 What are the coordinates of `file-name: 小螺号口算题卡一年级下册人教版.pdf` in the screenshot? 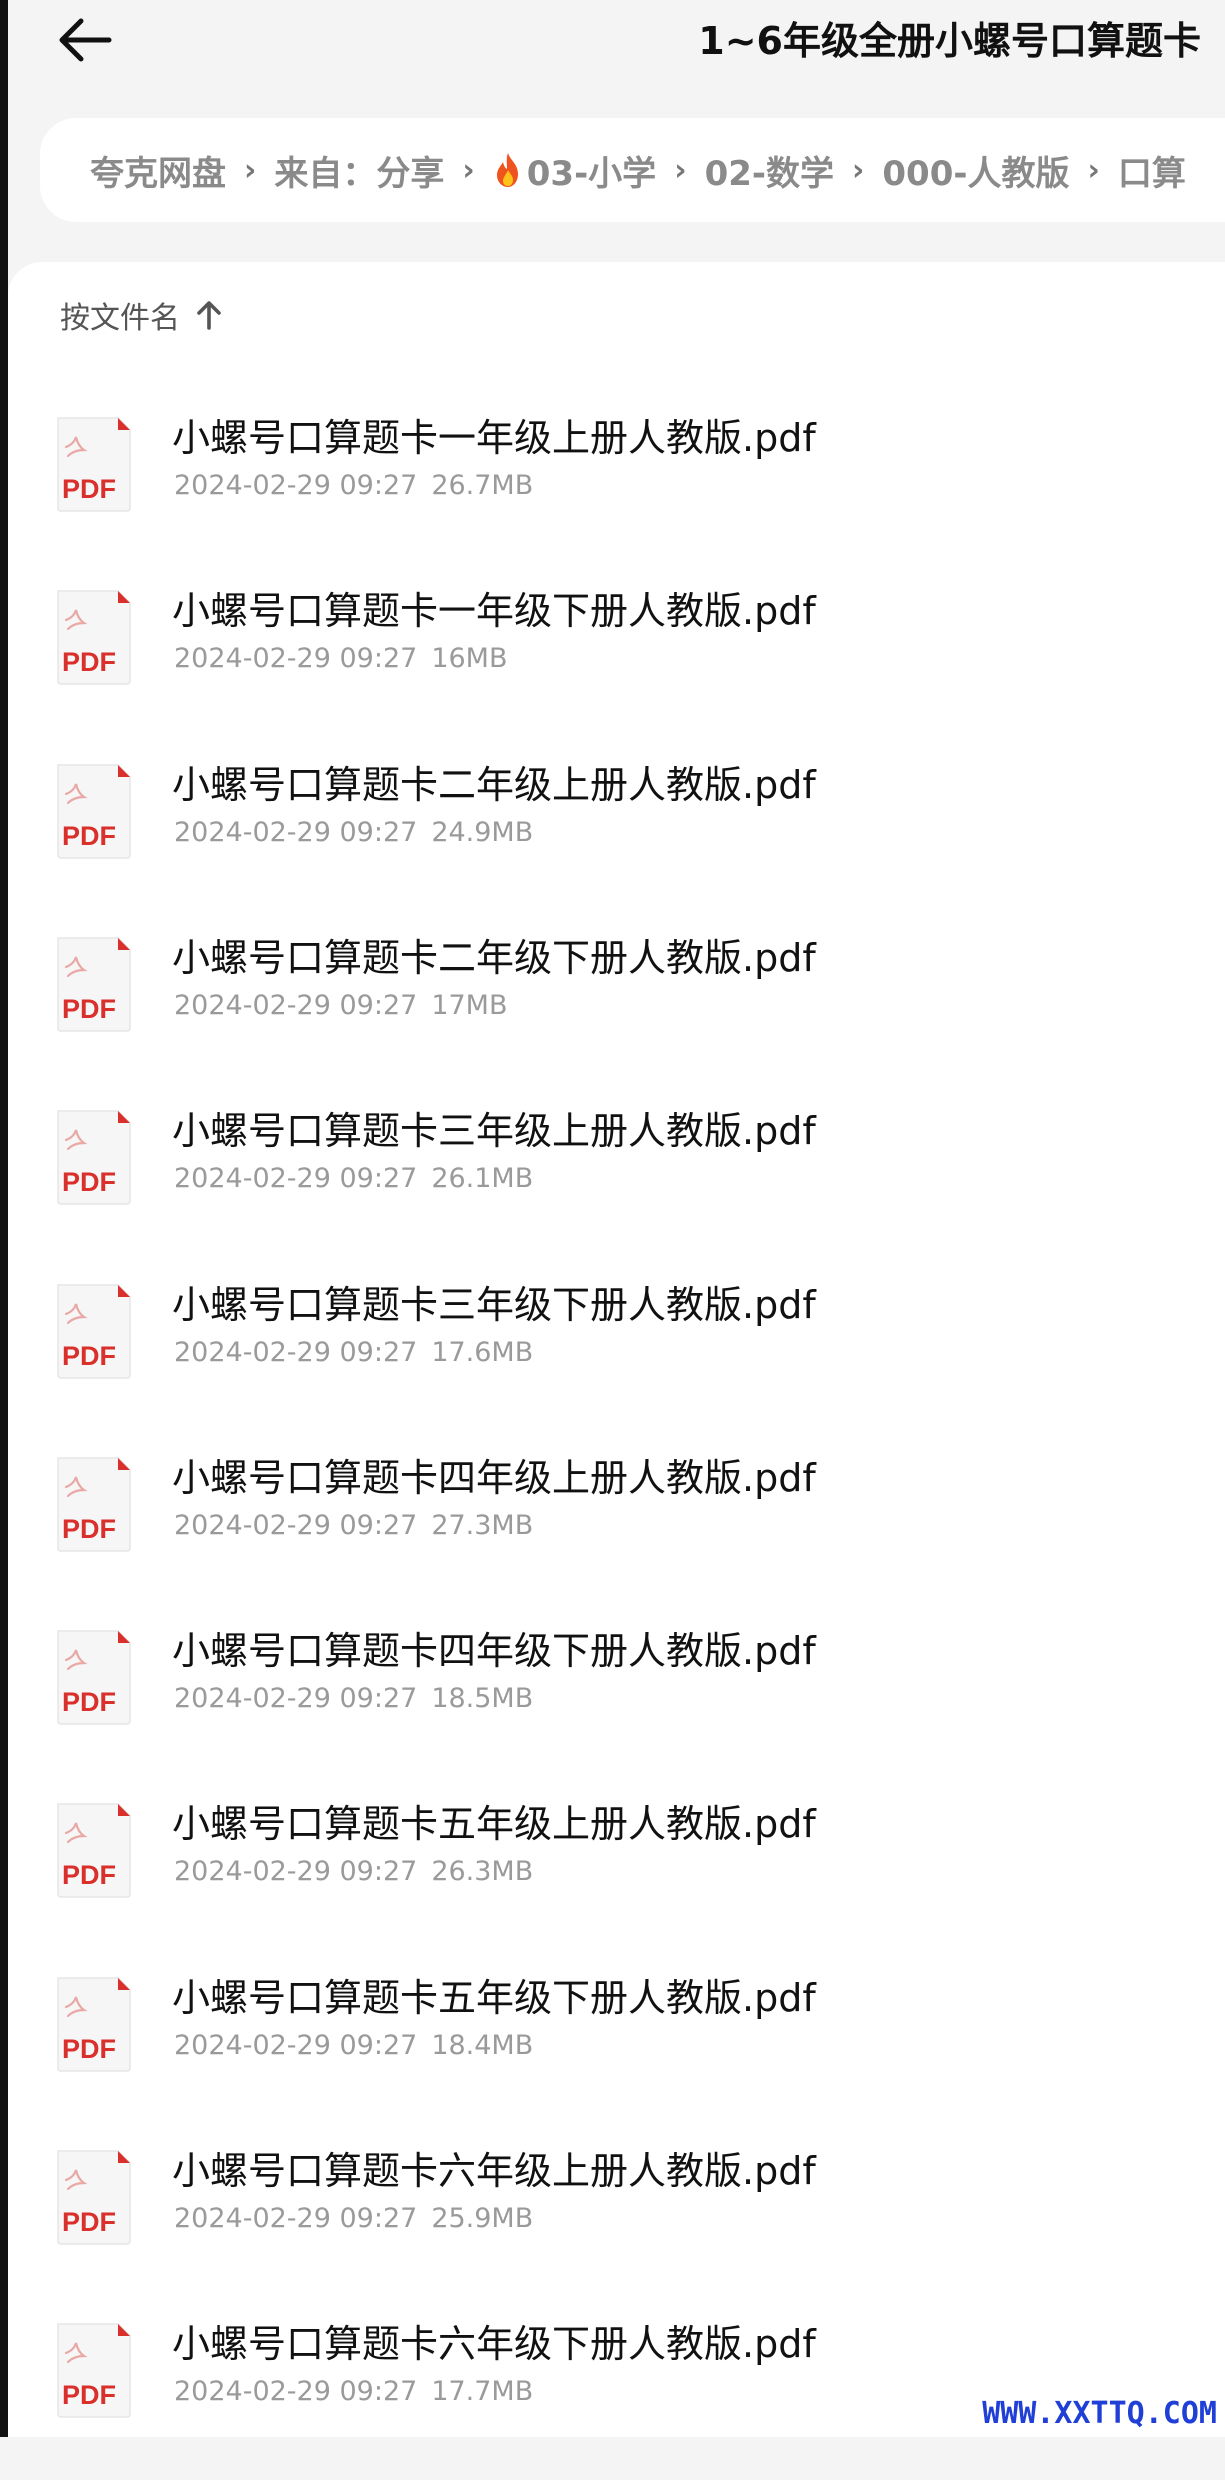 It's located at (494, 611).